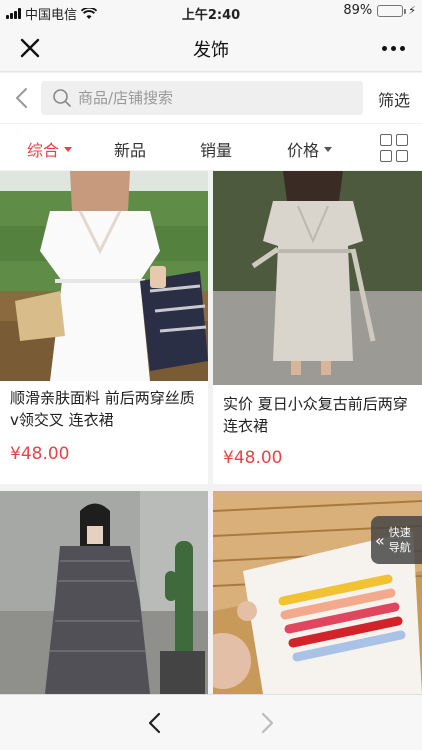  Describe the element at coordinates (394, 99) in the screenshot. I see `filter-button: 筛选` at that location.